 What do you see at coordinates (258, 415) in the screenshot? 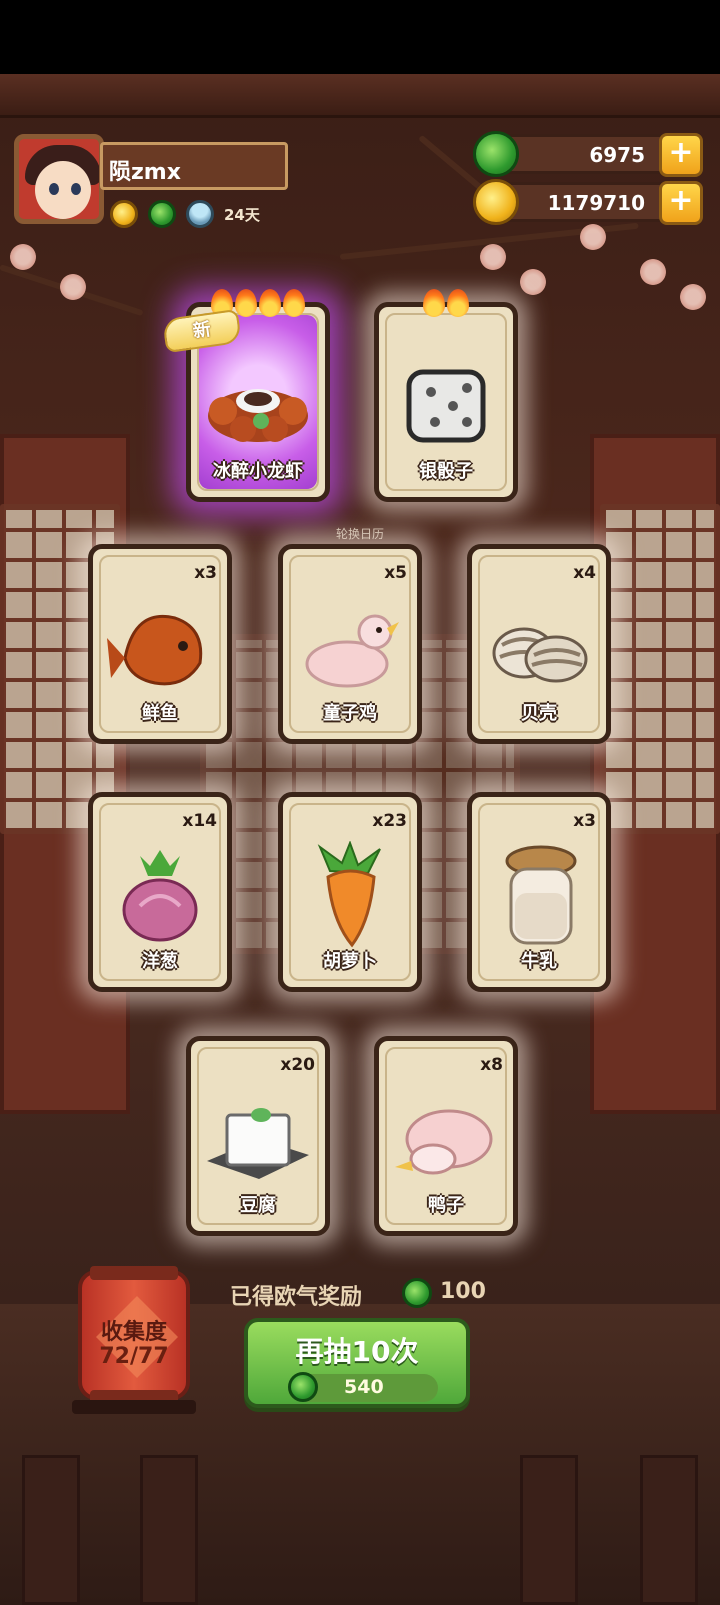
I see `crayfish-dish-icon` at bounding box center [258, 415].